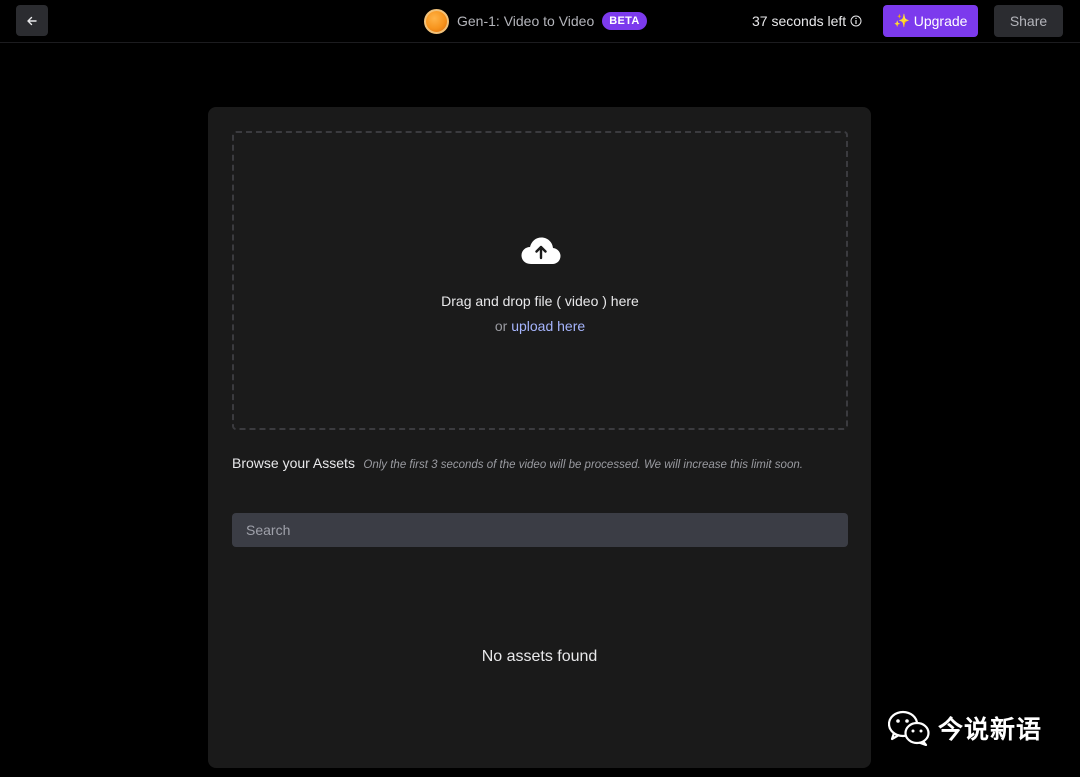 The image size is (1080, 777). I want to click on beta-badge: BETA, so click(624, 21).